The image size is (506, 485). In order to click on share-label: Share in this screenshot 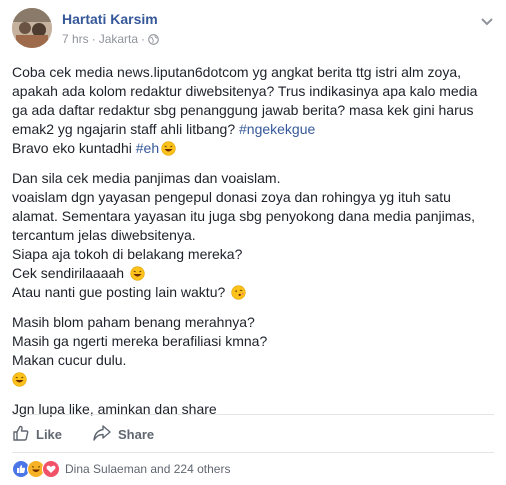, I will do `click(136, 434)`.